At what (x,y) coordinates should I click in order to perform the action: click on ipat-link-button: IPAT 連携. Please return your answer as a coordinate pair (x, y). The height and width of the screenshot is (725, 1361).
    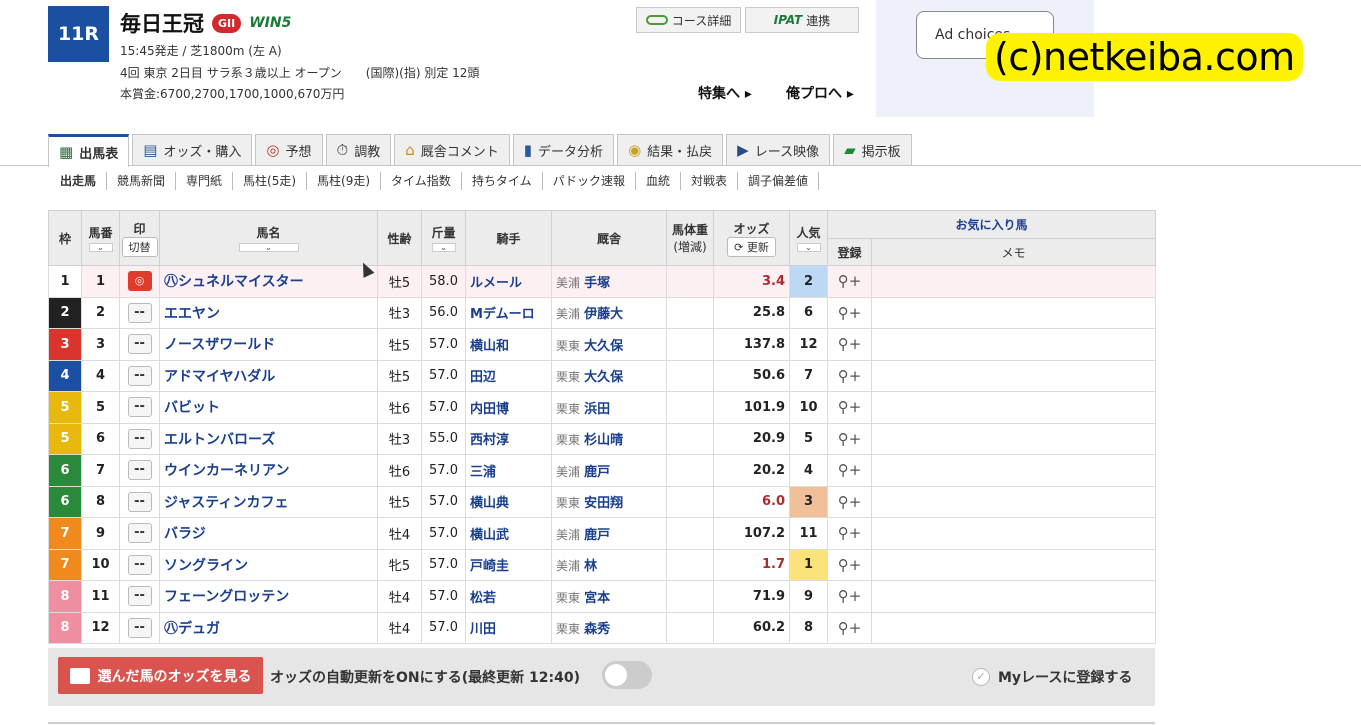
    Looking at the image, I should click on (802, 20).